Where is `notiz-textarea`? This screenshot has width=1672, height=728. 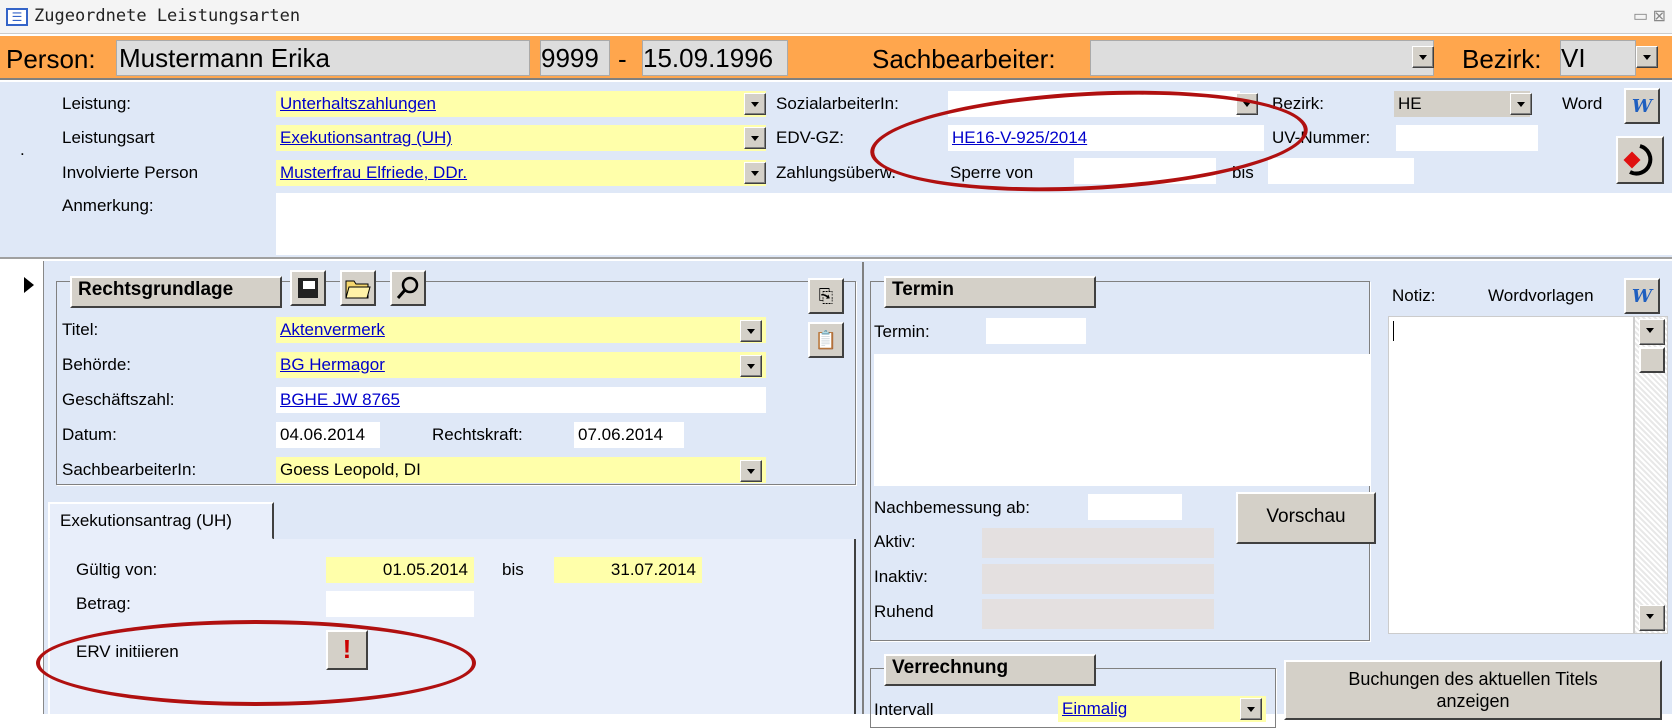 notiz-textarea is located at coordinates (1511, 475).